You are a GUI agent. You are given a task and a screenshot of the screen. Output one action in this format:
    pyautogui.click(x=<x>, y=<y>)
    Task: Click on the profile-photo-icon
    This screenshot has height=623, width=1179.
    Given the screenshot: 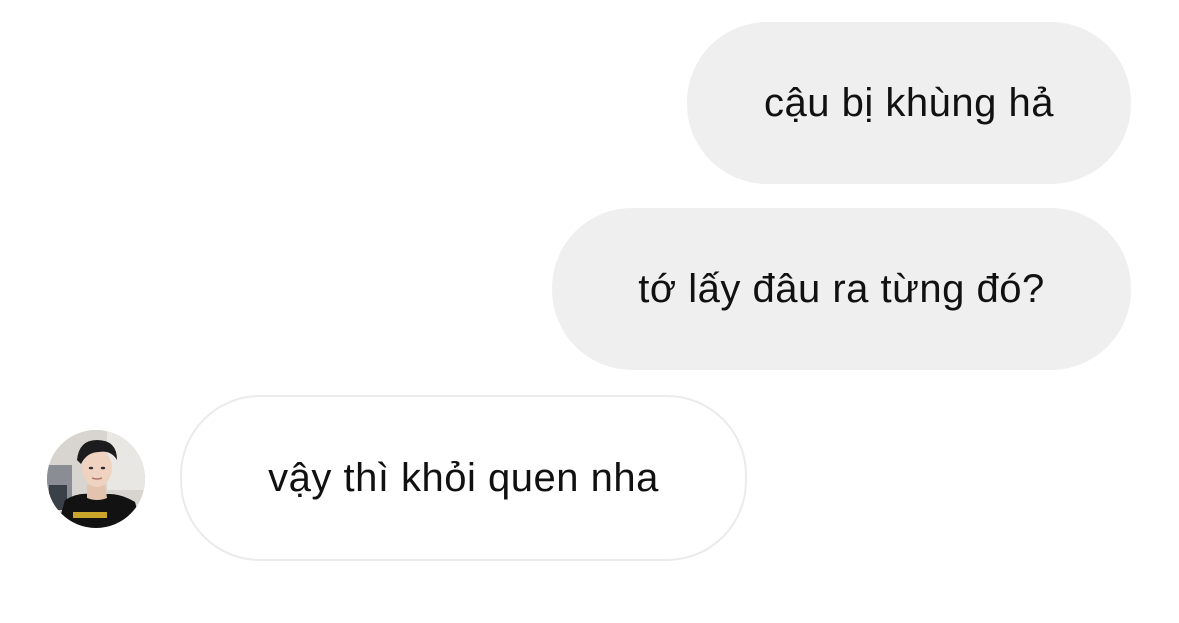 What is the action you would take?
    pyautogui.click(x=96, y=479)
    